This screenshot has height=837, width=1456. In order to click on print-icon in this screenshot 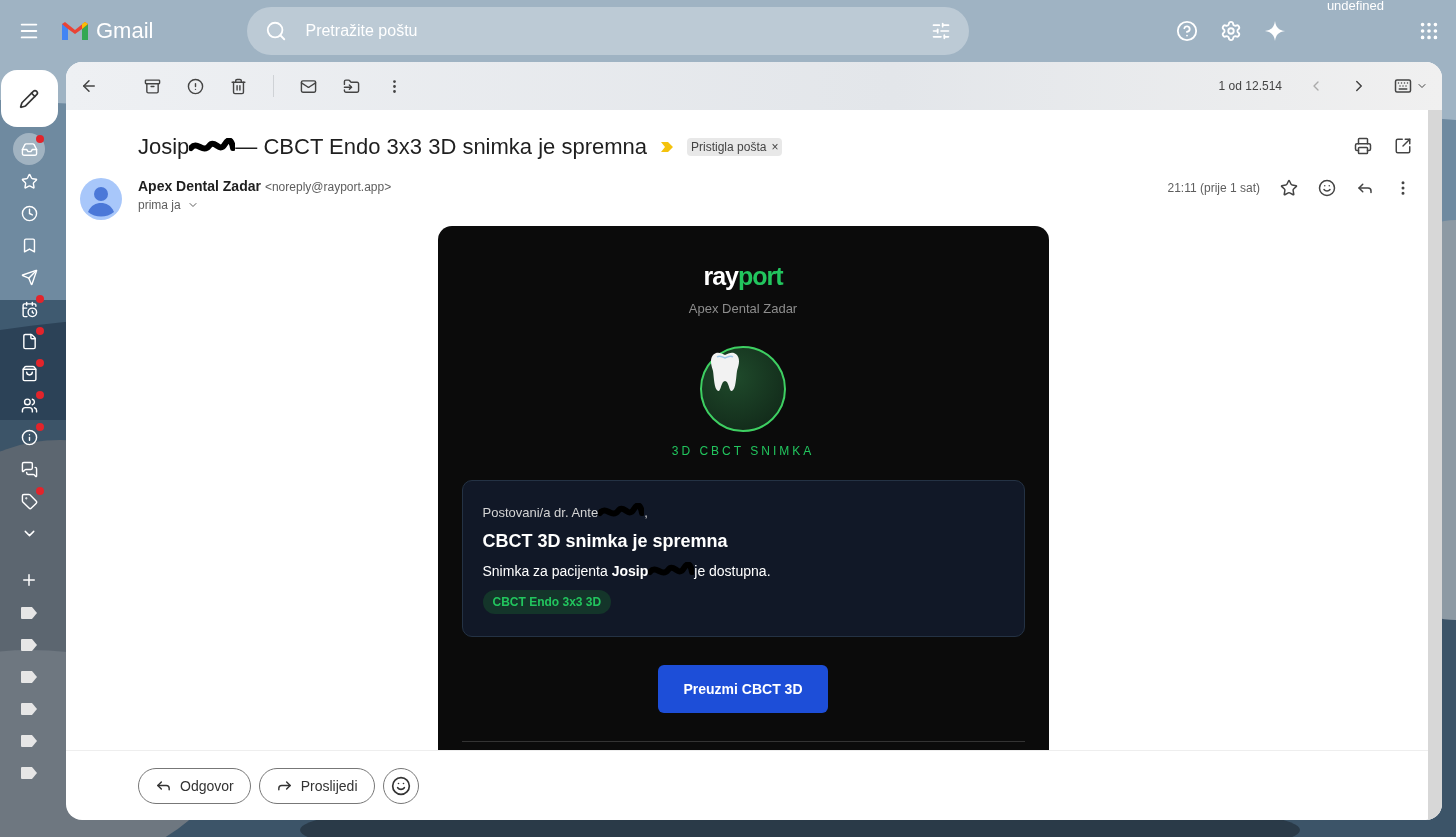, I will do `click(1363, 146)`.